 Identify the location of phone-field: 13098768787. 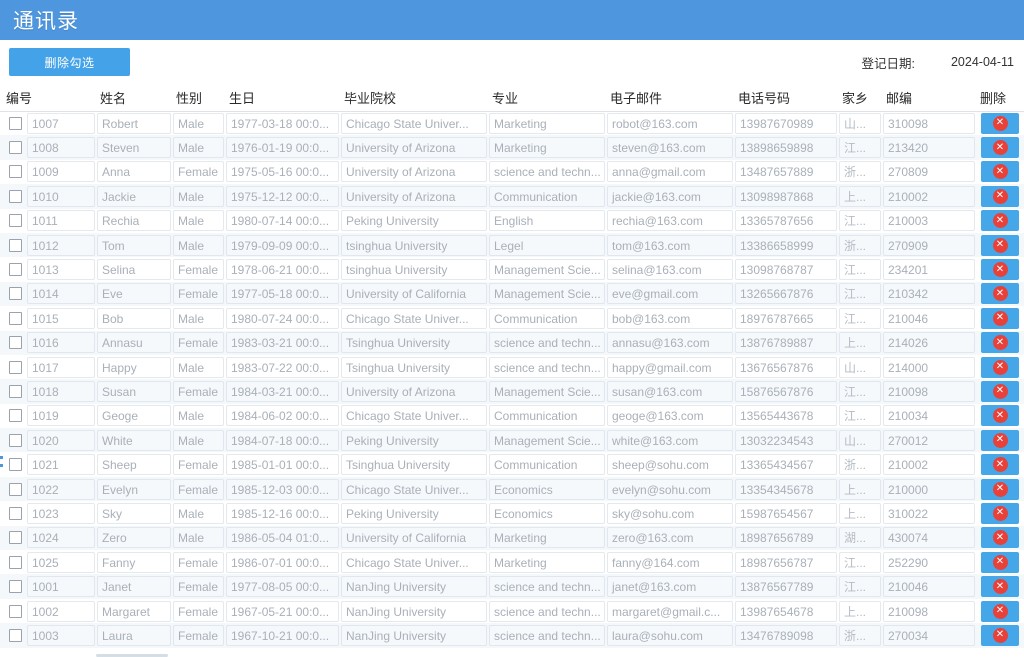
(786, 270).